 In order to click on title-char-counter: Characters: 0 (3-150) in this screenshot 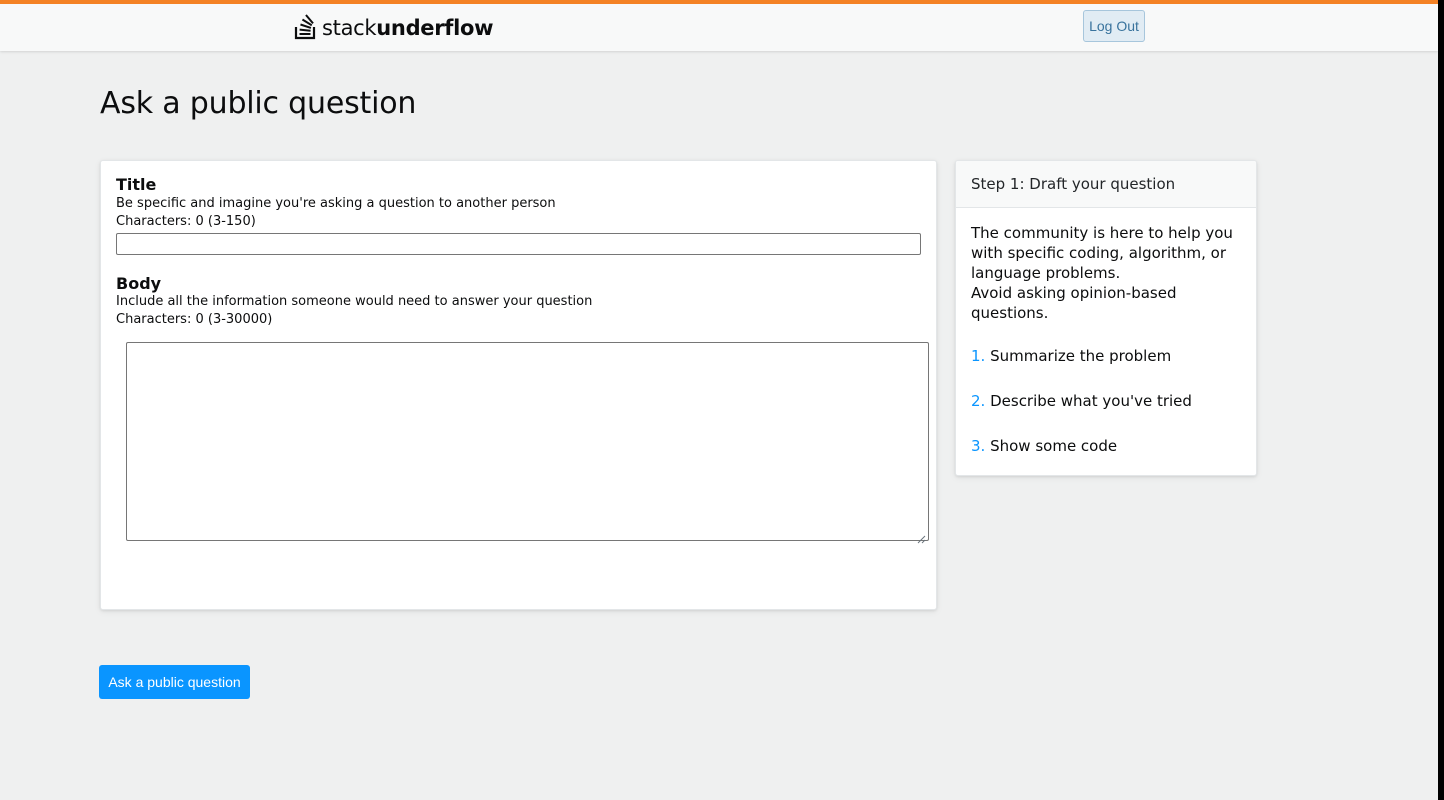, I will do `click(186, 221)`.